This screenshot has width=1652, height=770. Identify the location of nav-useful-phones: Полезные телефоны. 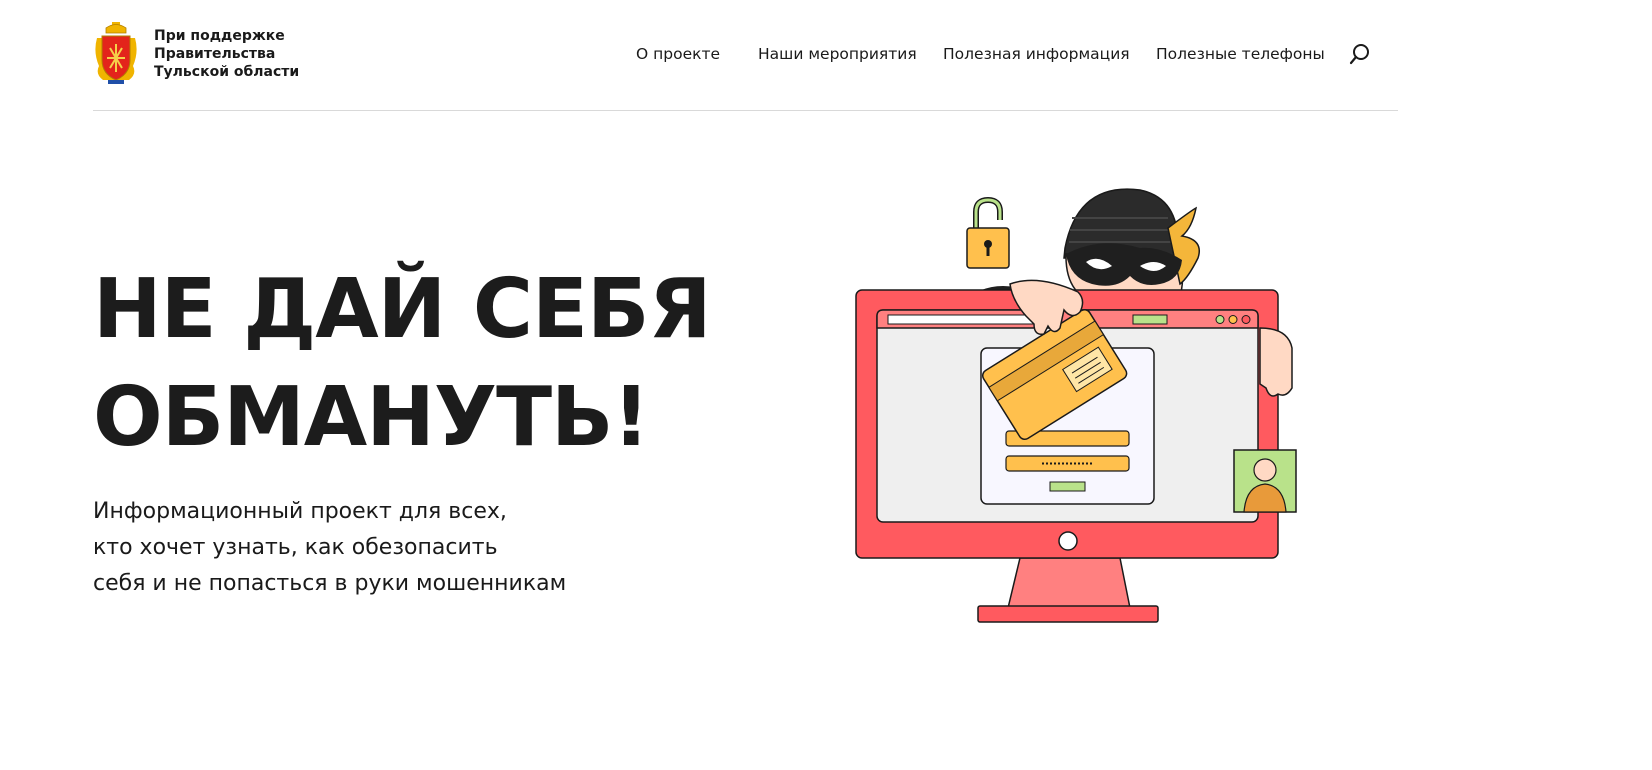
(1240, 54).